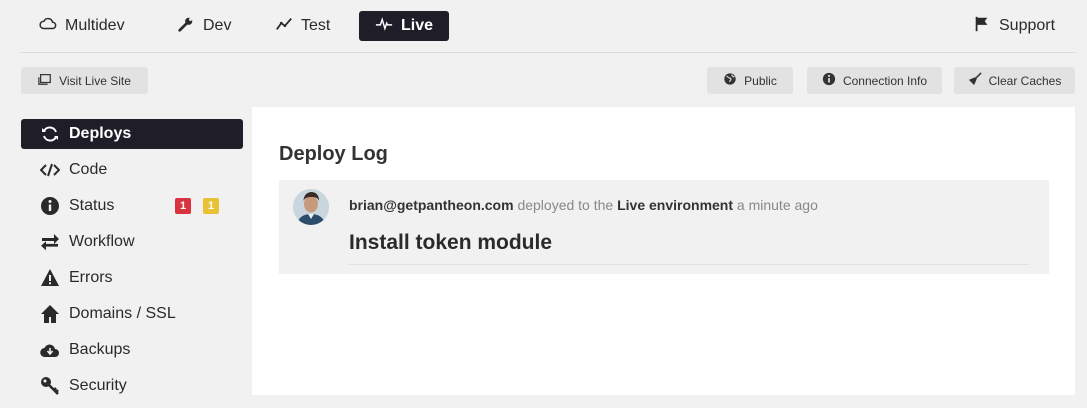  I want to click on status-warning-badge: 1, so click(211, 206).